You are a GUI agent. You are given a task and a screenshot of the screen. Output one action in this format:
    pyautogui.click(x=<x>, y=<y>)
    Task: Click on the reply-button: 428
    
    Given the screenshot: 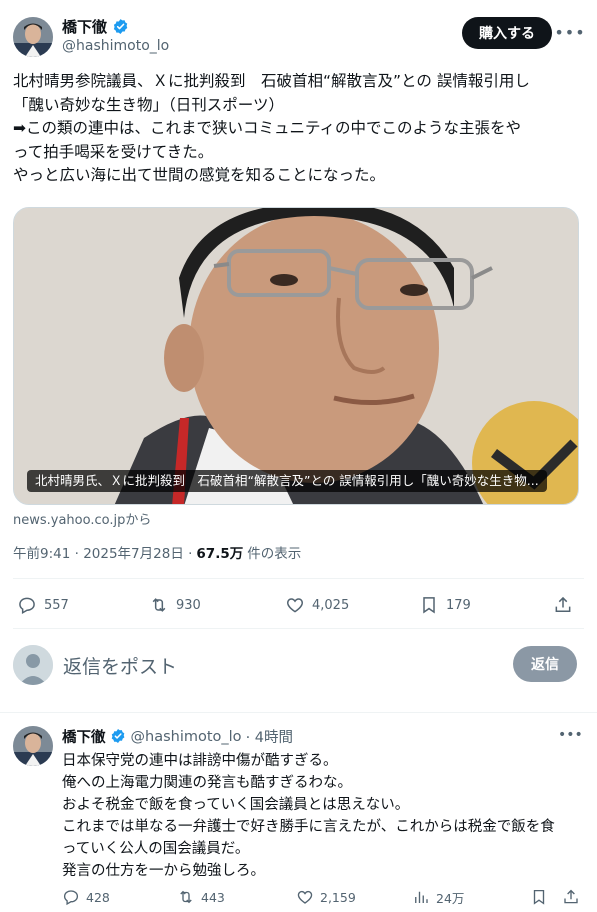 What is the action you would take?
    pyautogui.click(x=86, y=897)
    